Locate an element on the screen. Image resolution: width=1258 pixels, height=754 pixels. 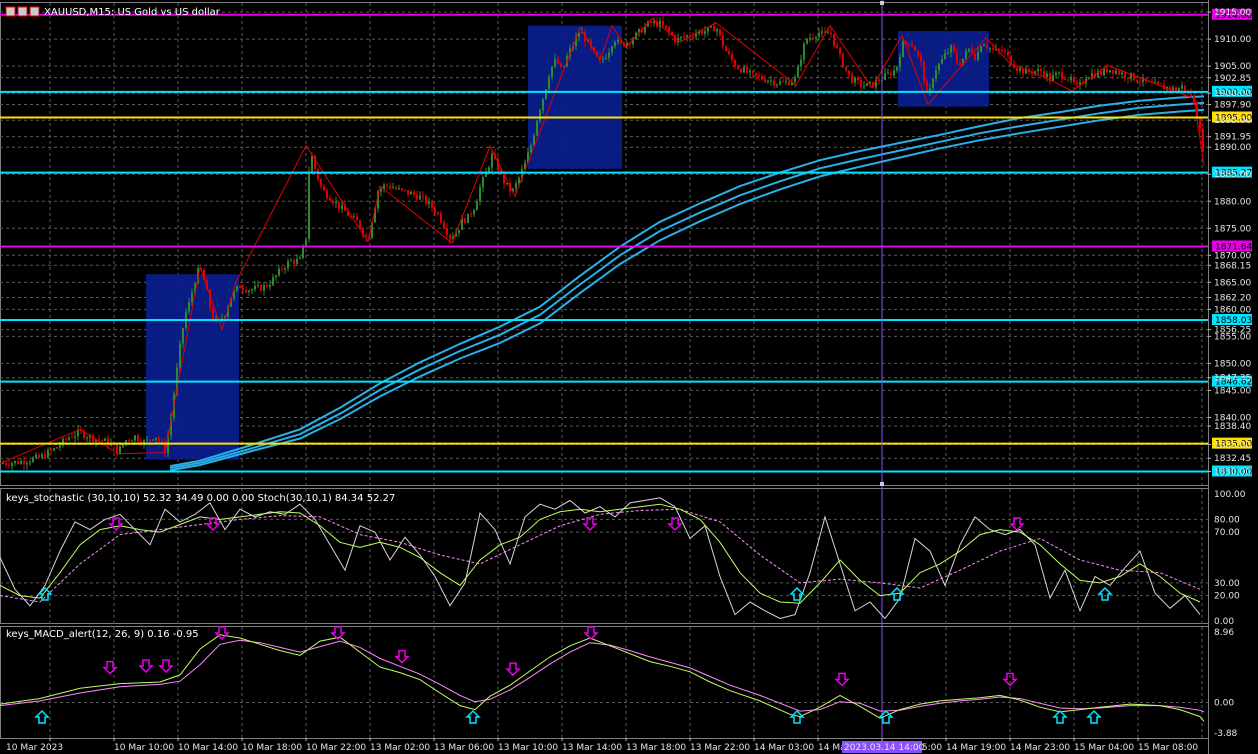
price-label: 1847.35 is located at coordinates (1232, 379).